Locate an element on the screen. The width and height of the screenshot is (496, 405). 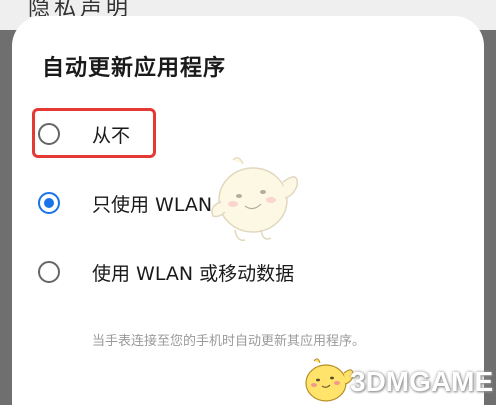
logo-mascot-icon is located at coordinates (329, 380).